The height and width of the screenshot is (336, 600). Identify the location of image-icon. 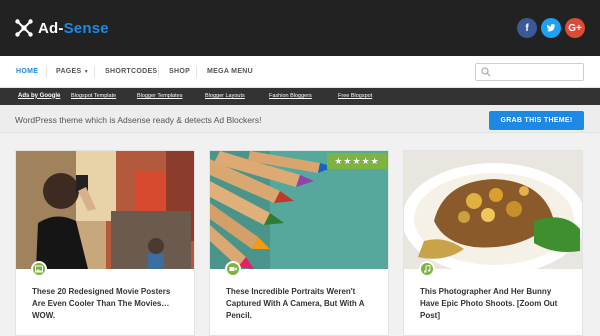
(39, 269).